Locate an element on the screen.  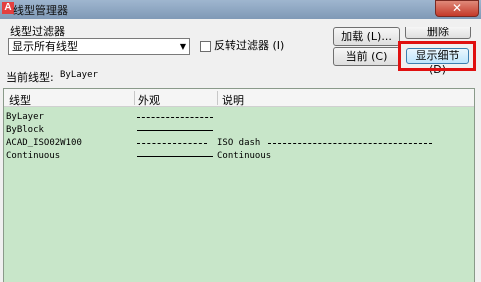
linetype-name: ByLayer is located at coordinates (25, 117).